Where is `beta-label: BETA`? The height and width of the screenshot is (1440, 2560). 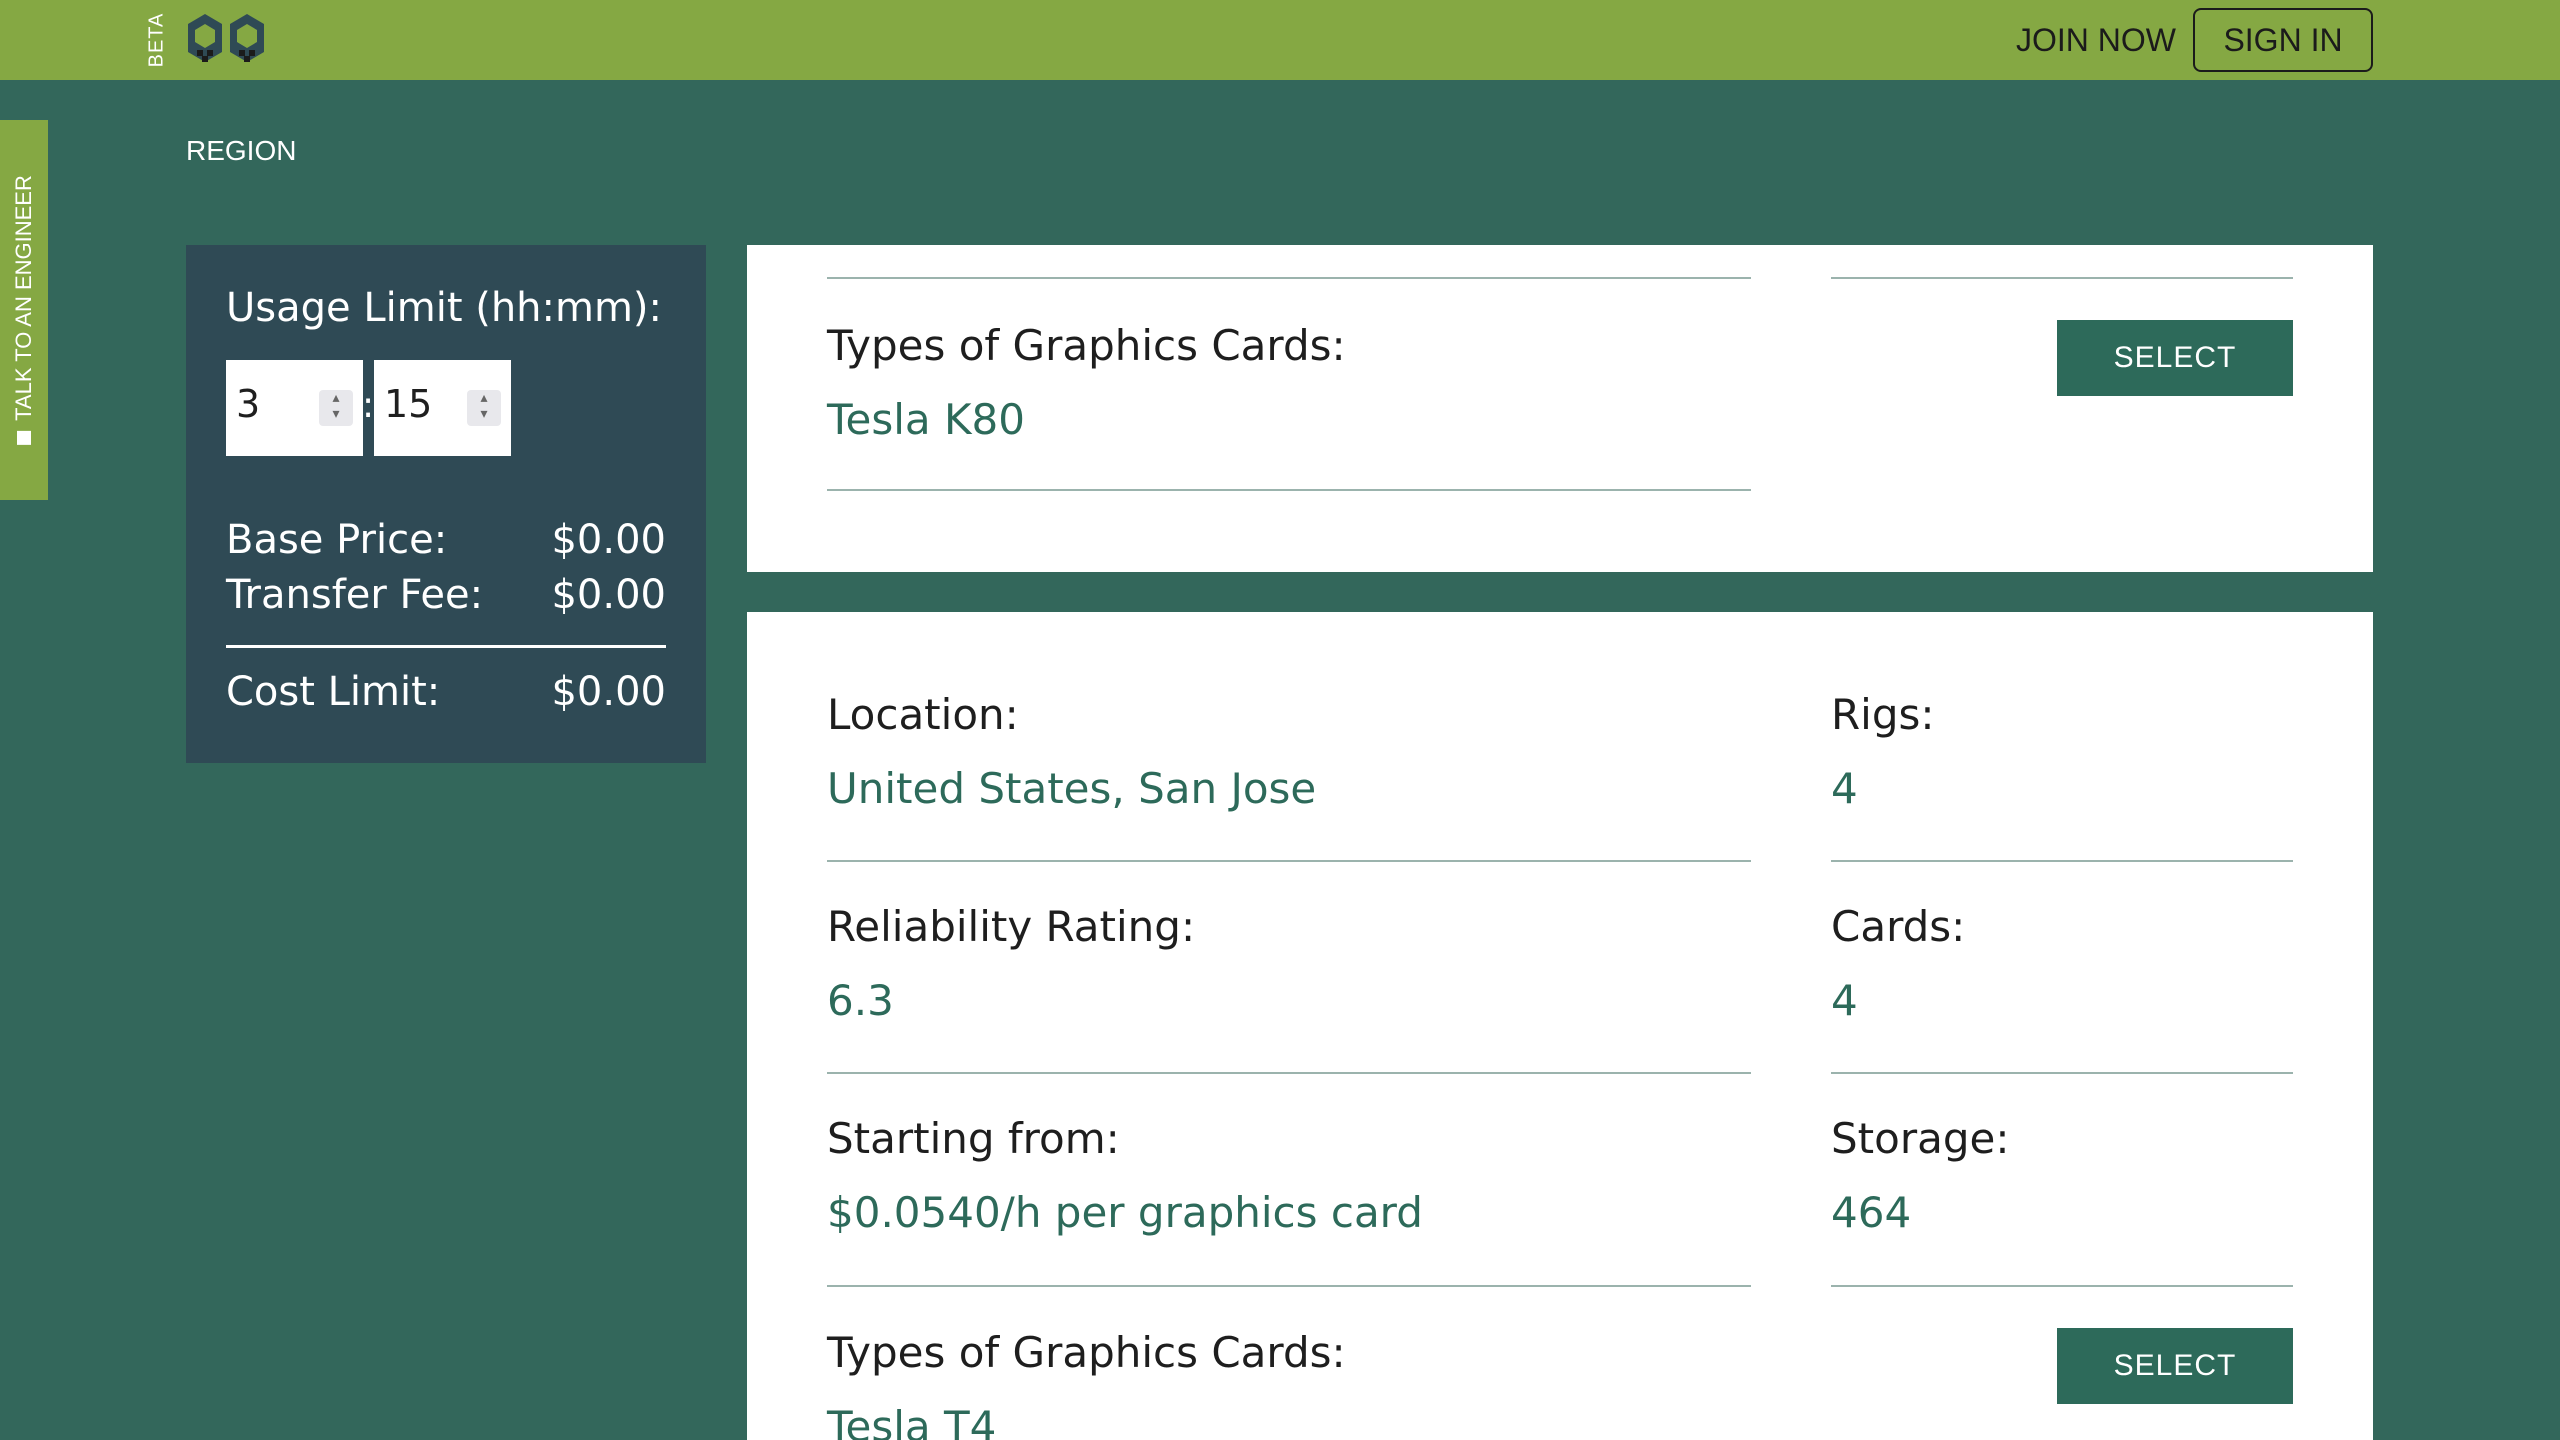 beta-label: BETA is located at coordinates (156, 40).